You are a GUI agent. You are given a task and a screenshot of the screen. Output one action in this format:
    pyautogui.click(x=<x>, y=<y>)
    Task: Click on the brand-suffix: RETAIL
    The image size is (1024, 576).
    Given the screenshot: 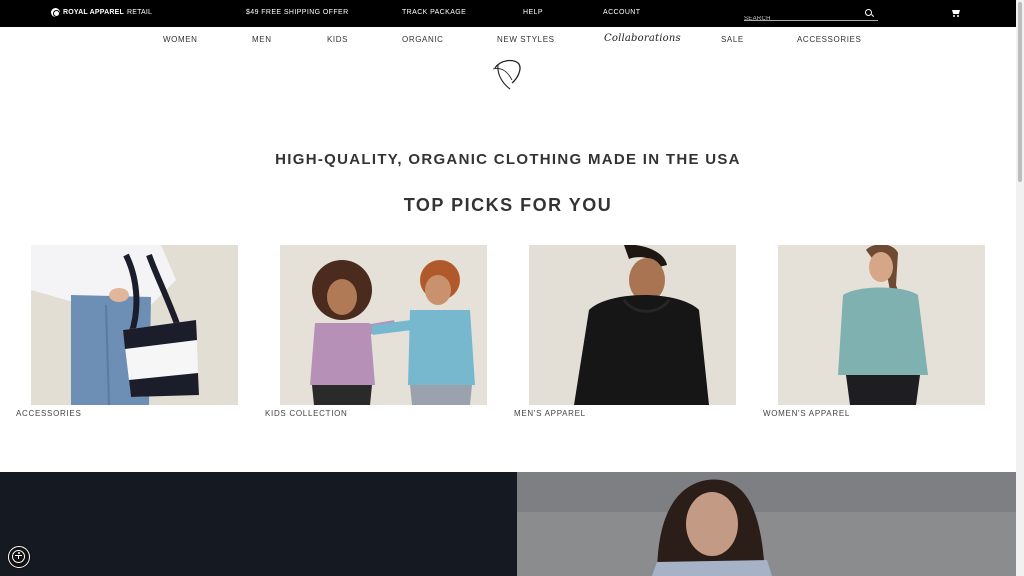 What is the action you would take?
    pyautogui.click(x=139, y=12)
    